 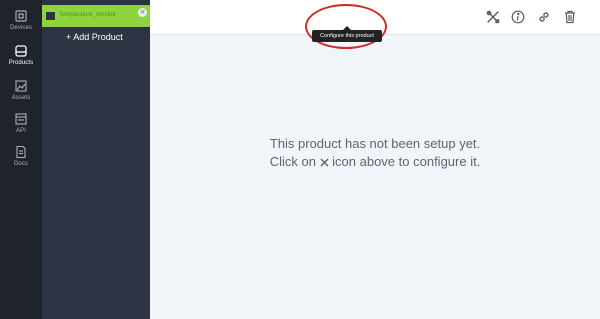 What do you see at coordinates (324, 162) in the screenshot?
I see `configure-tools-icon-inline` at bounding box center [324, 162].